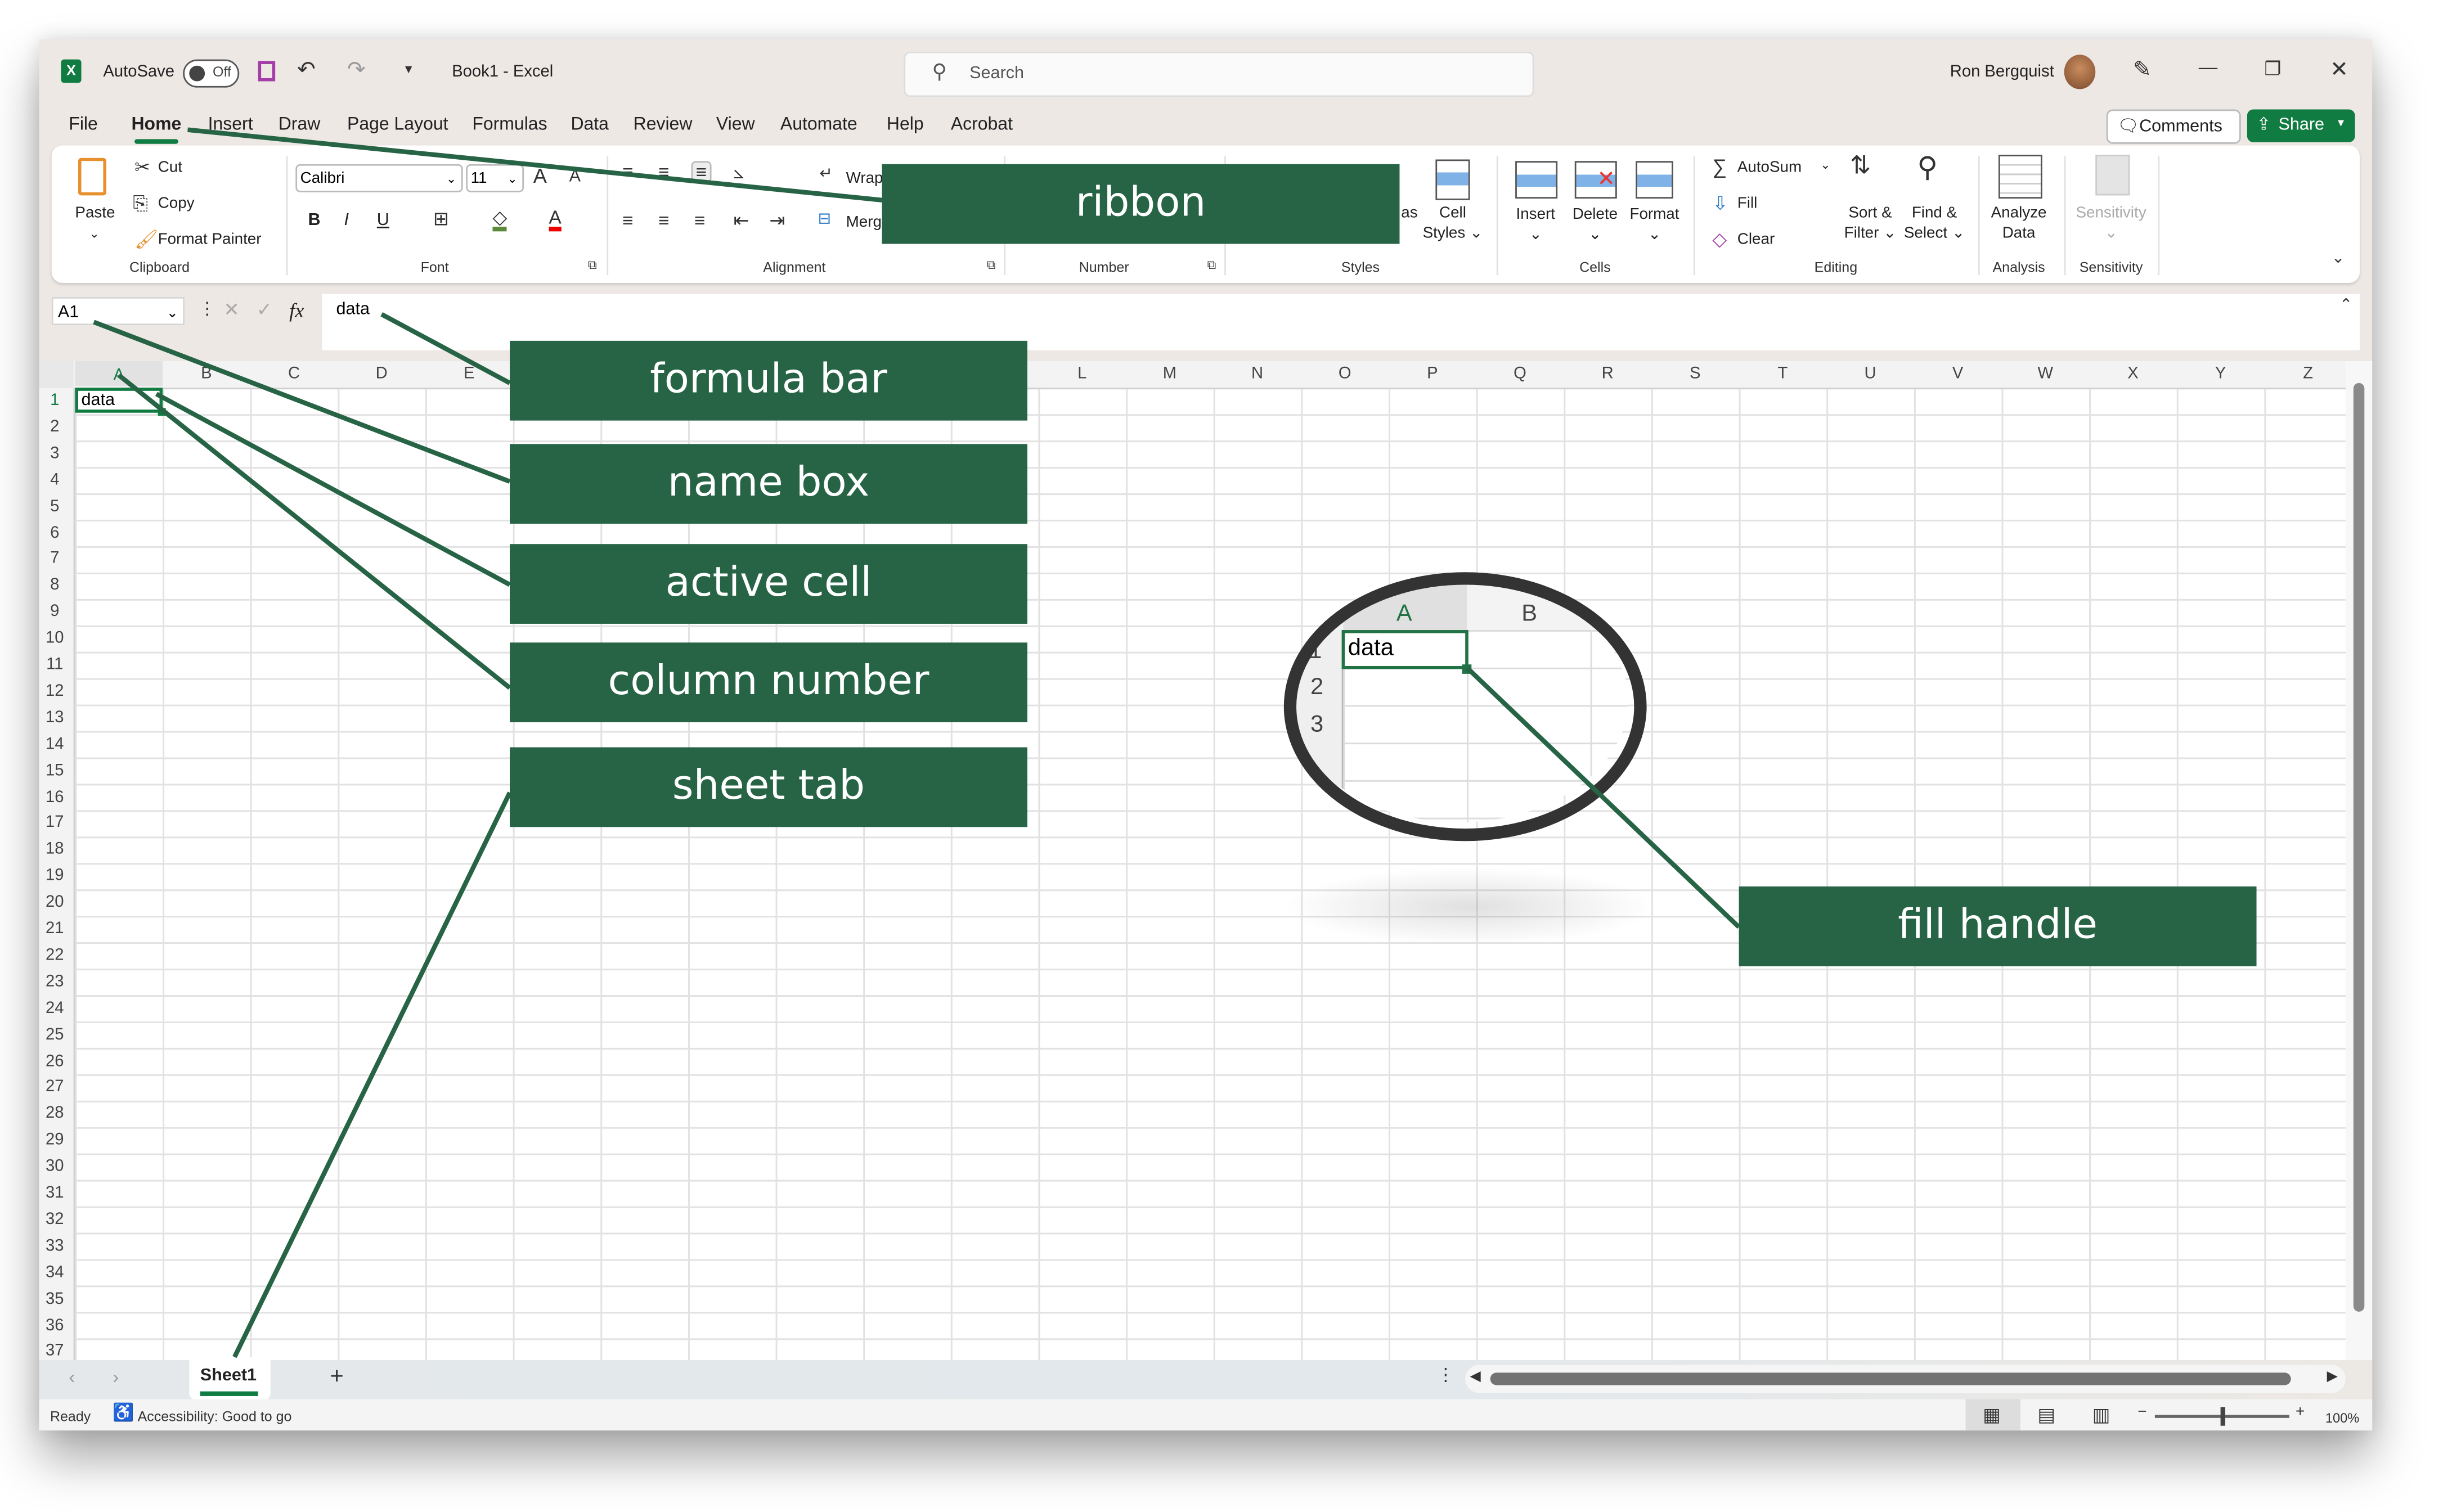 The height and width of the screenshot is (1512, 2452). I want to click on ribbon-callout-line, so click(534, 164).